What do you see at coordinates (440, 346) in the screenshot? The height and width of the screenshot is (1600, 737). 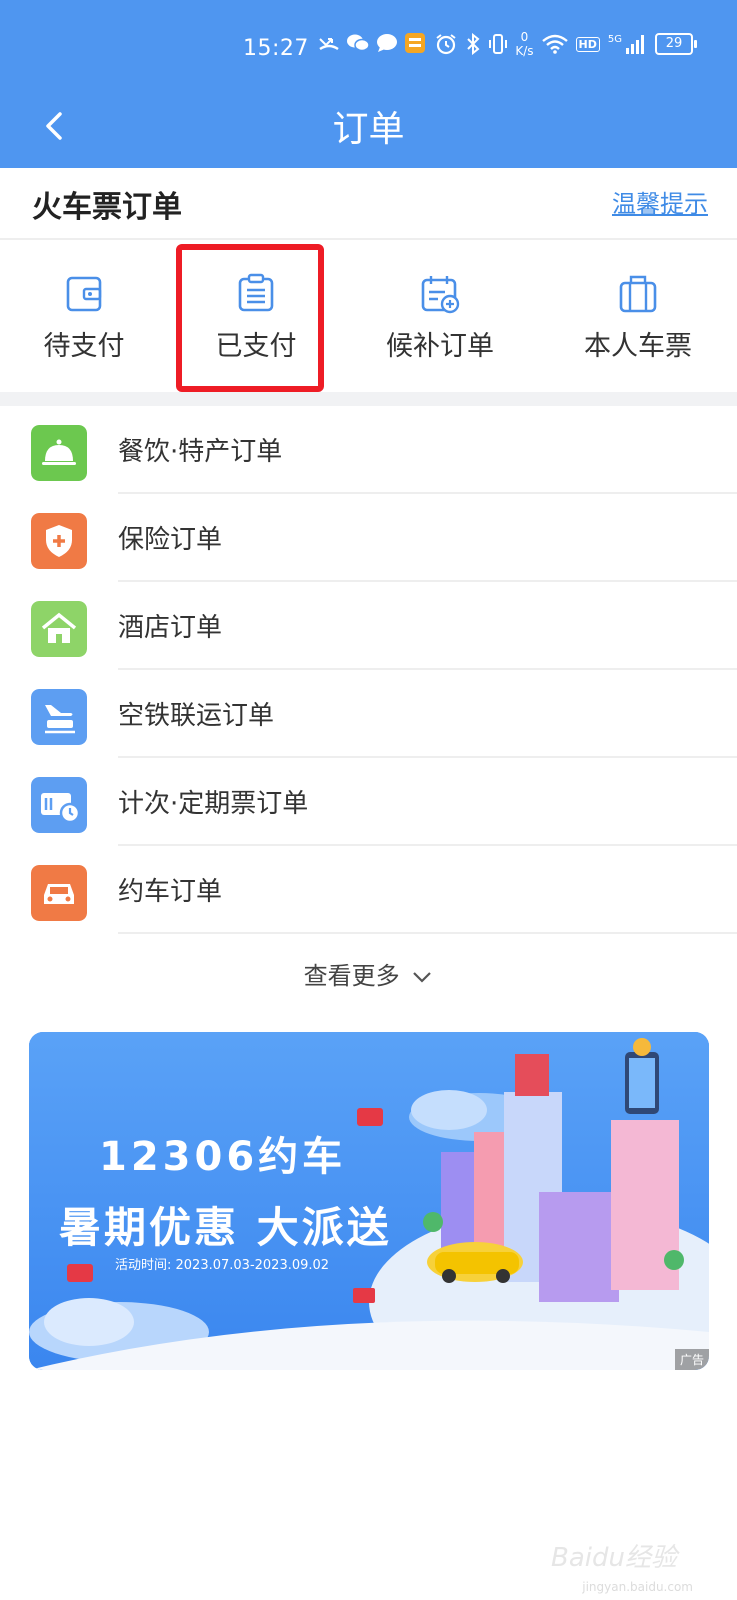 I see `tab-label: 候补订单` at bounding box center [440, 346].